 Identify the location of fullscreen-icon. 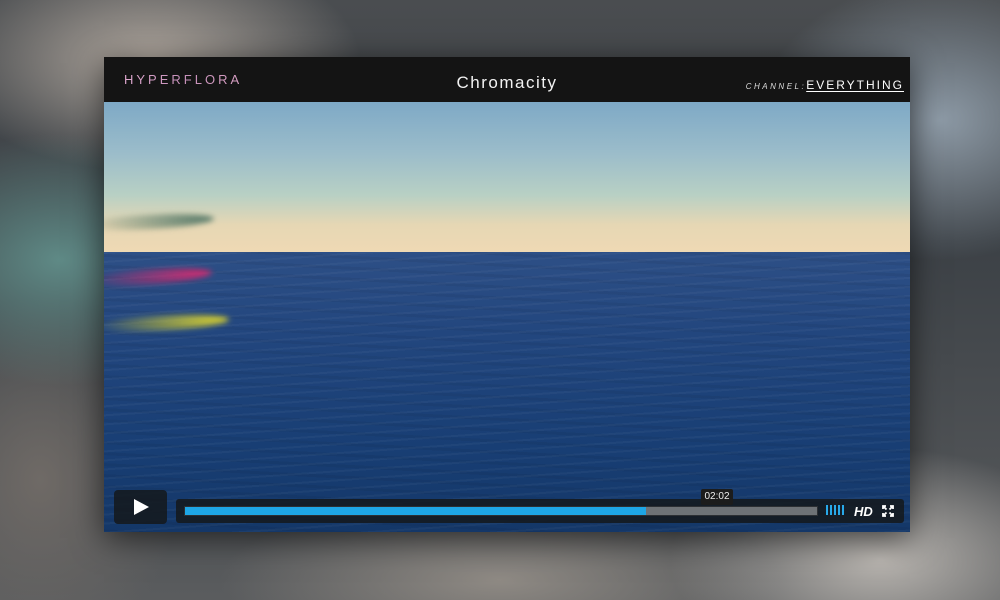
(888, 511).